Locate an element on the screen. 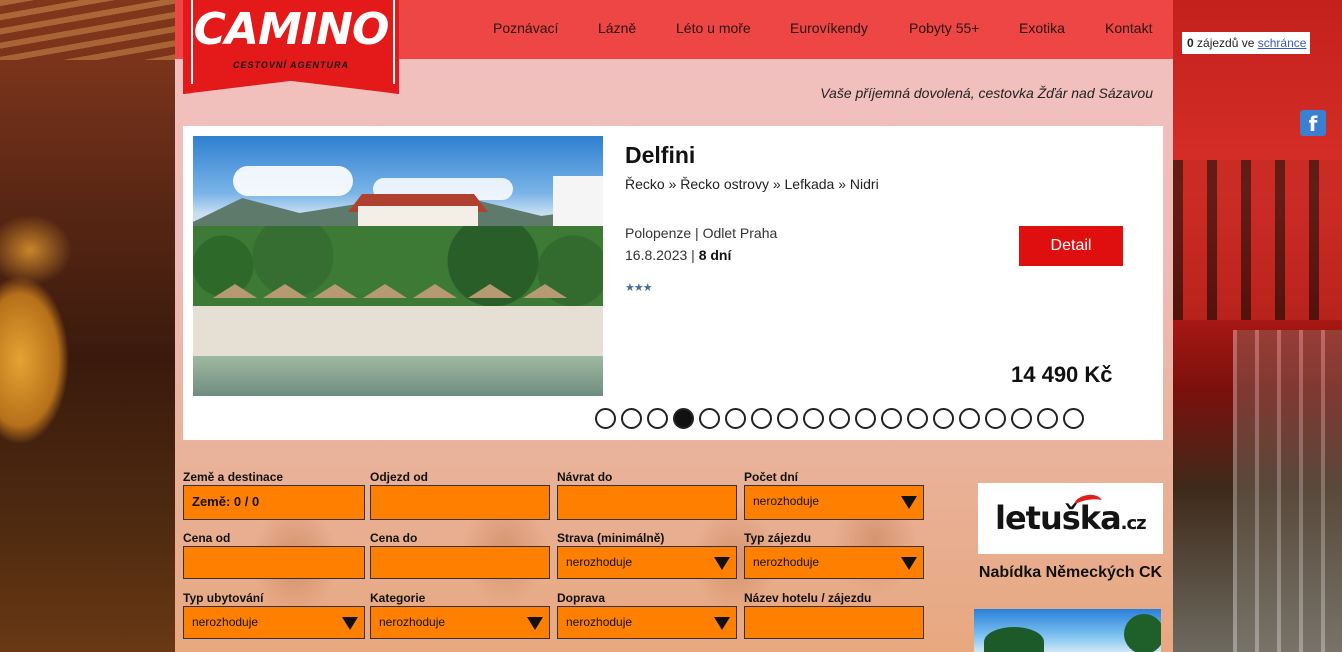 This screenshot has width=1342, height=652. letuska-suffix: .cz is located at coordinates (1133, 523).